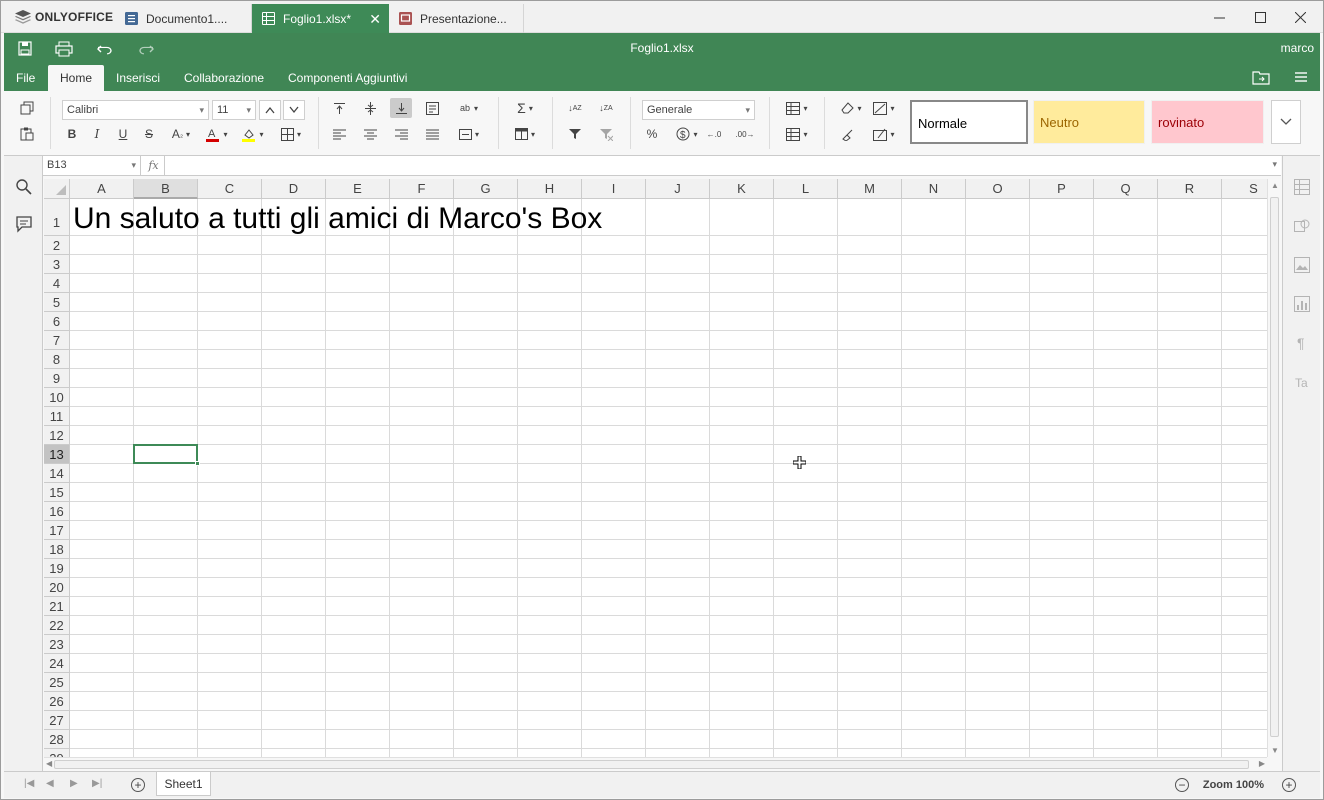 The width and height of the screenshot is (1324, 800). Describe the element at coordinates (57, 511) in the screenshot. I see `row-header-16: 16` at that location.